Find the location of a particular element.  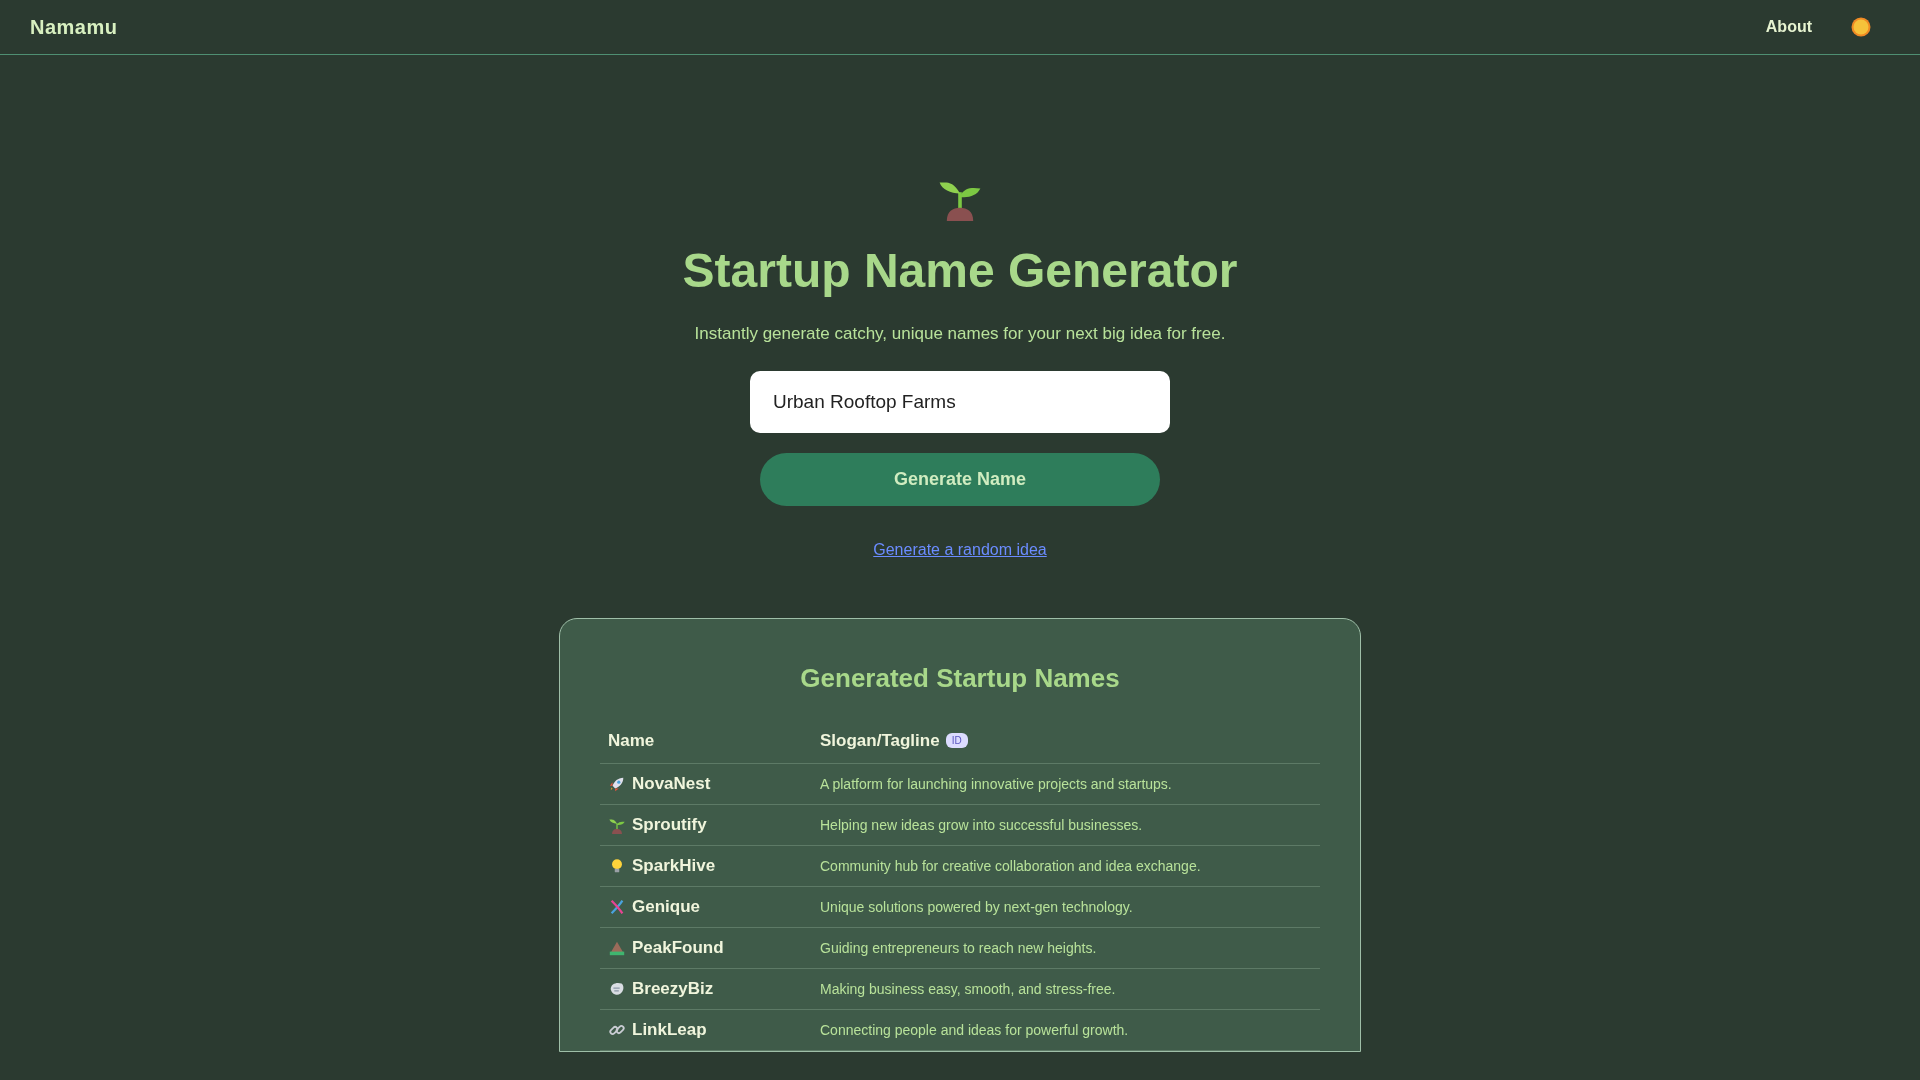

slogan-text: Unique solutions powered by next-gen technology. is located at coordinates (977, 907).